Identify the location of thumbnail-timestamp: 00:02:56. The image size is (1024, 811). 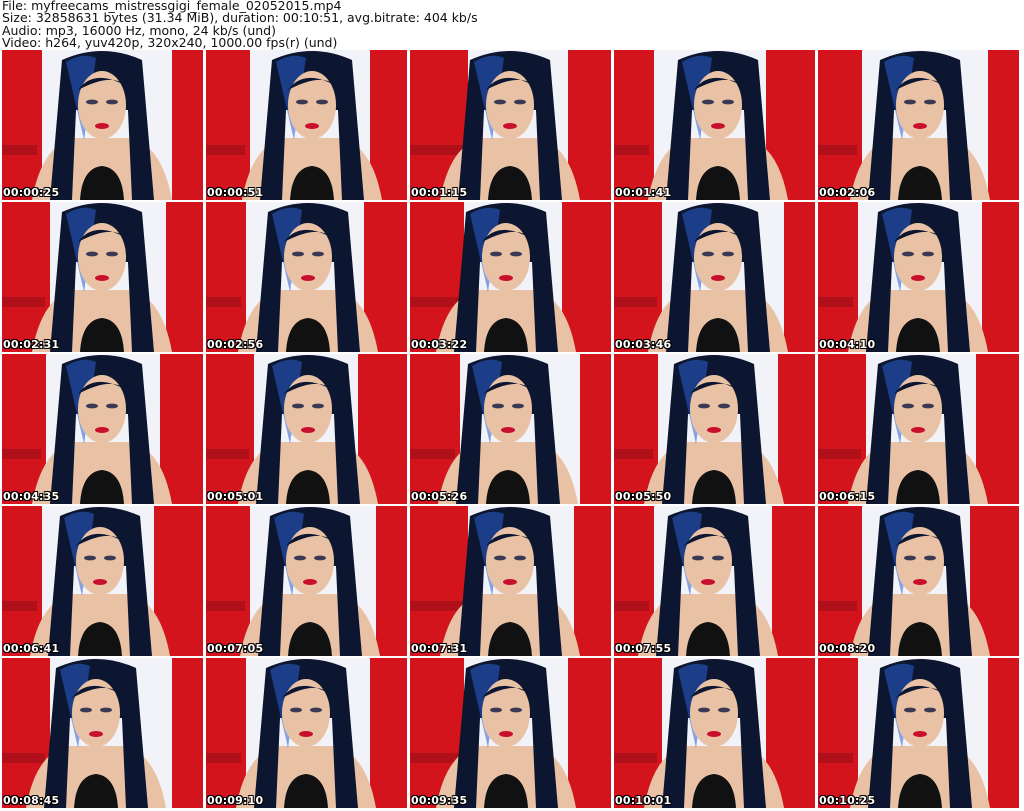
(235, 344).